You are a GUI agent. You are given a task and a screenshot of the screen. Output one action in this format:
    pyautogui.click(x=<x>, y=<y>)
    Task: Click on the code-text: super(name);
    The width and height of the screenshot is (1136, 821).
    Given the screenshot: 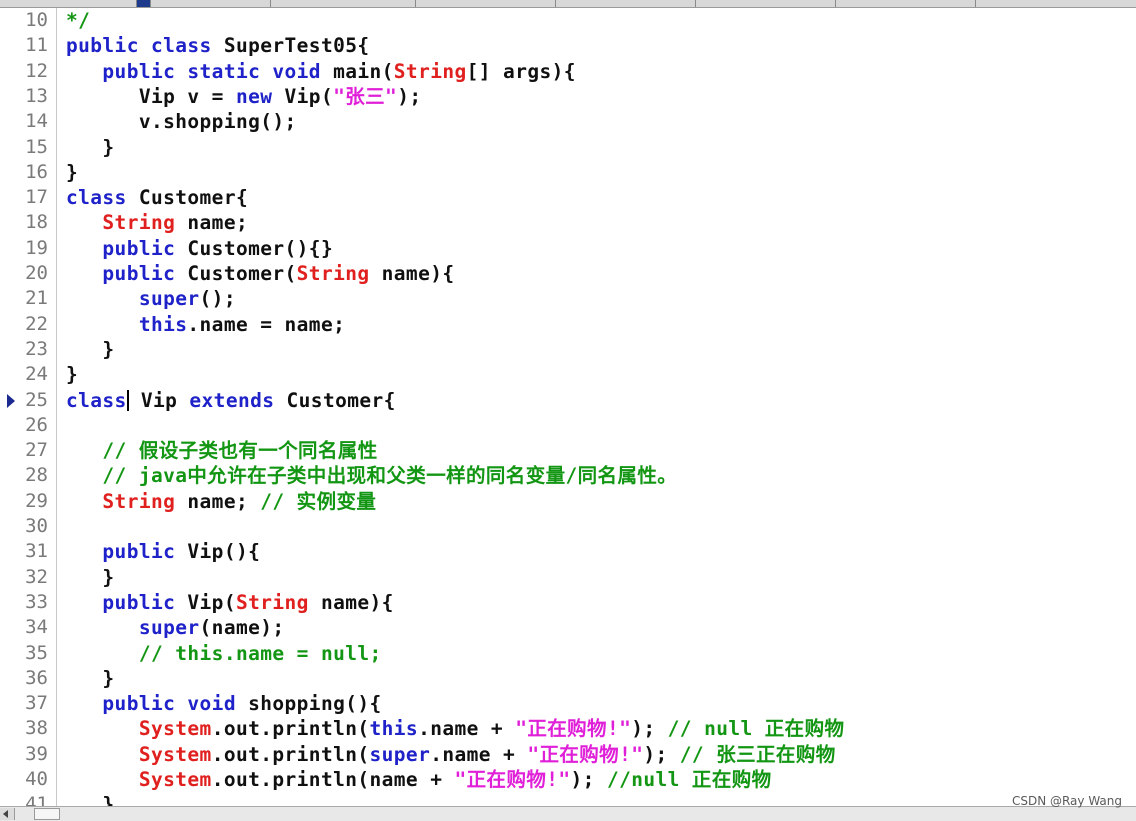 What is the action you would take?
    pyautogui.click(x=175, y=627)
    